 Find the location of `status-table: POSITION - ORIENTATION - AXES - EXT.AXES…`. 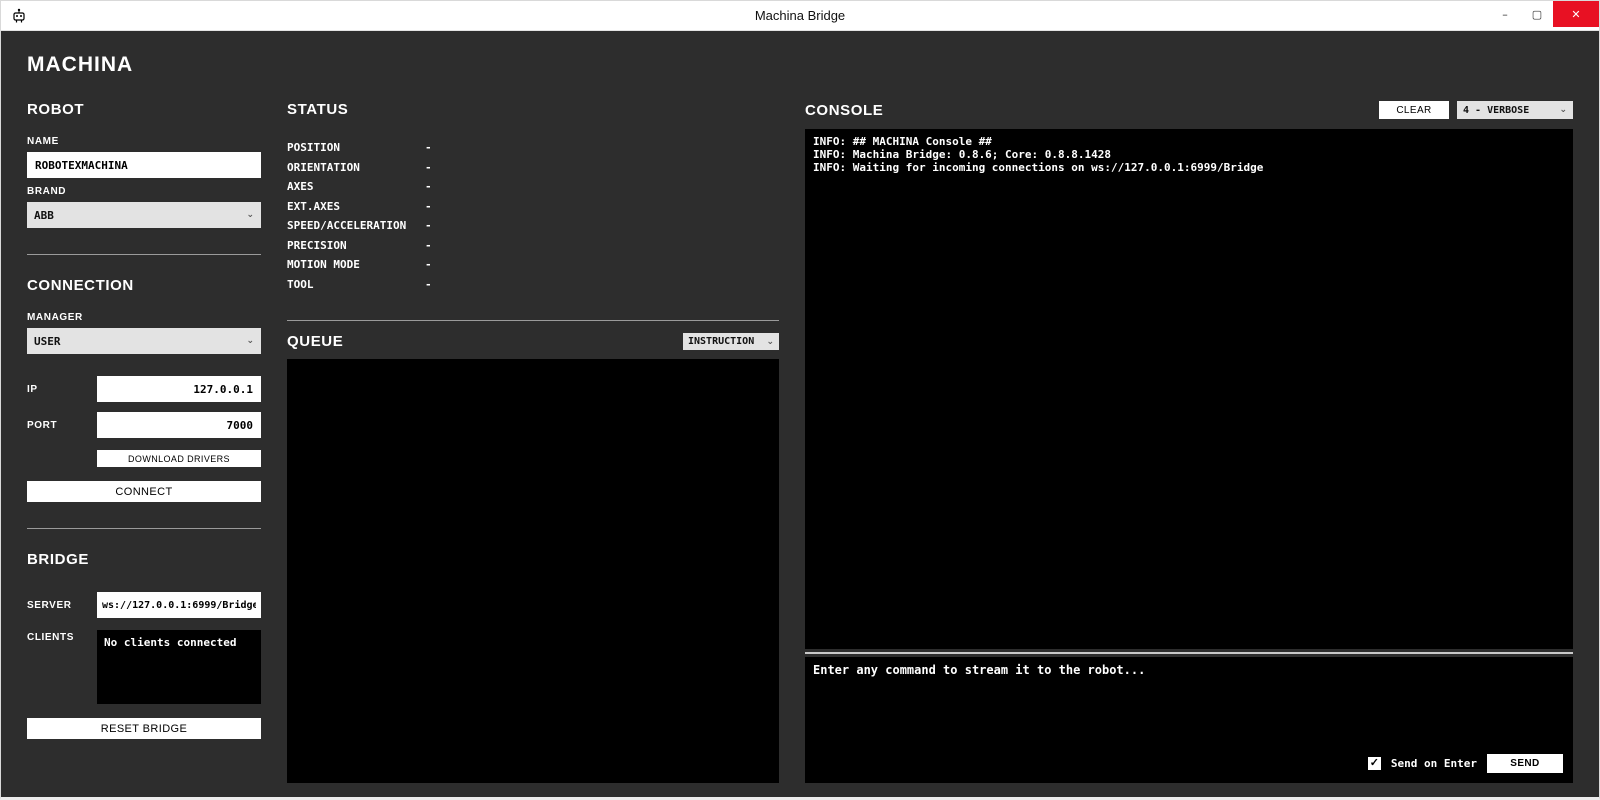

status-table: POSITION - ORIENTATION - AXES - EXT.AXES… is located at coordinates (533, 216).